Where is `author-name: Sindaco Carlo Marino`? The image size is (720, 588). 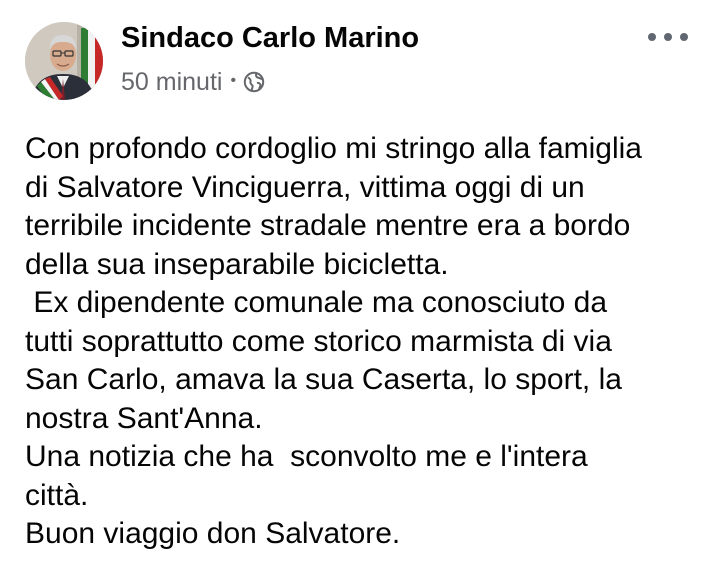
author-name: Sindaco Carlo Marino is located at coordinates (270, 38).